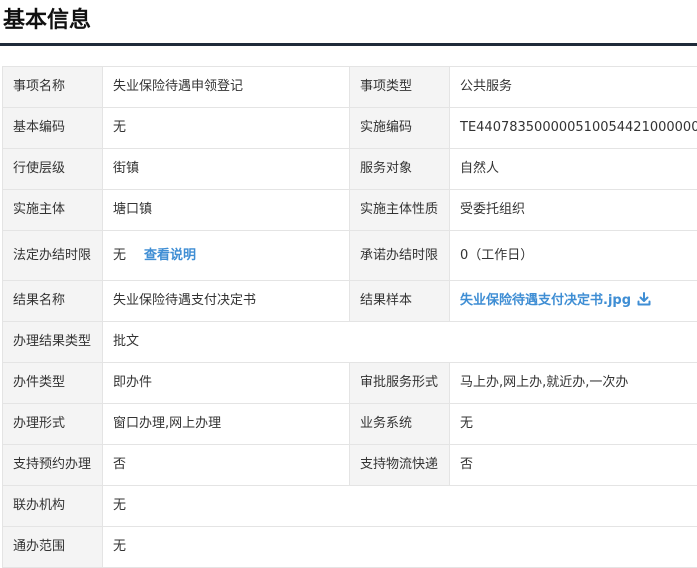 The image size is (697, 568). I want to click on result-sample-filename: 失业保险待遇支付决定书.jpg, so click(545, 300).